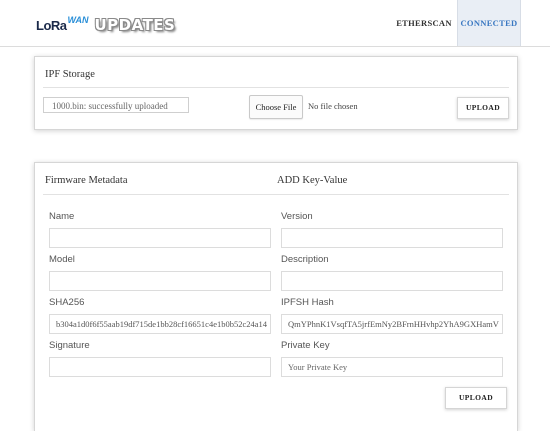 This screenshot has width=550, height=431. Describe the element at coordinates (392, 238) in the screenshot. I see `version-input` at that location.